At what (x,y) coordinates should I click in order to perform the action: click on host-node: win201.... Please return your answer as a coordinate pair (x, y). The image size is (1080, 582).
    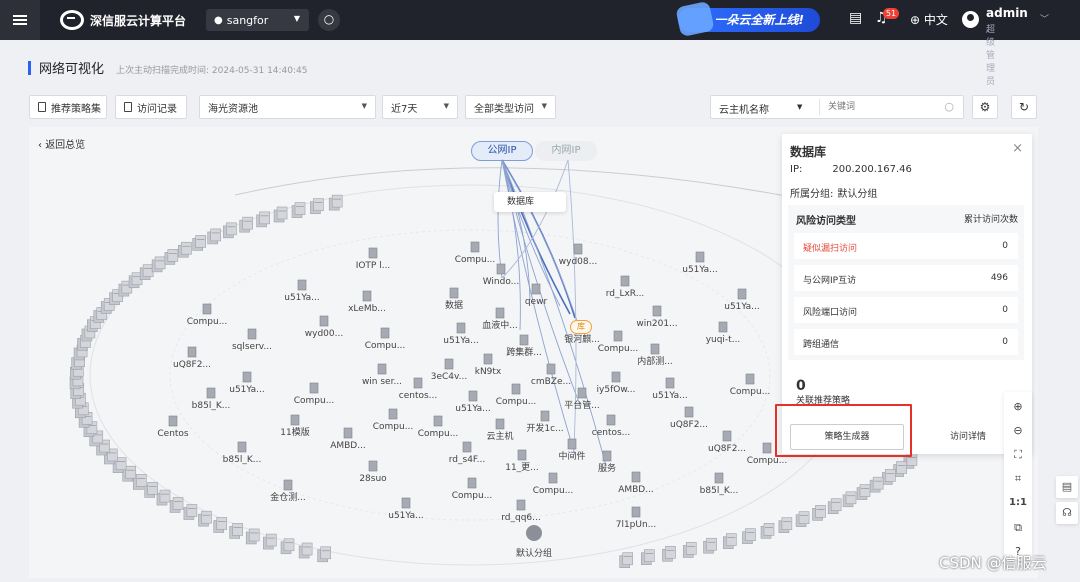
    Looking at the image, I should click on (657, 317).